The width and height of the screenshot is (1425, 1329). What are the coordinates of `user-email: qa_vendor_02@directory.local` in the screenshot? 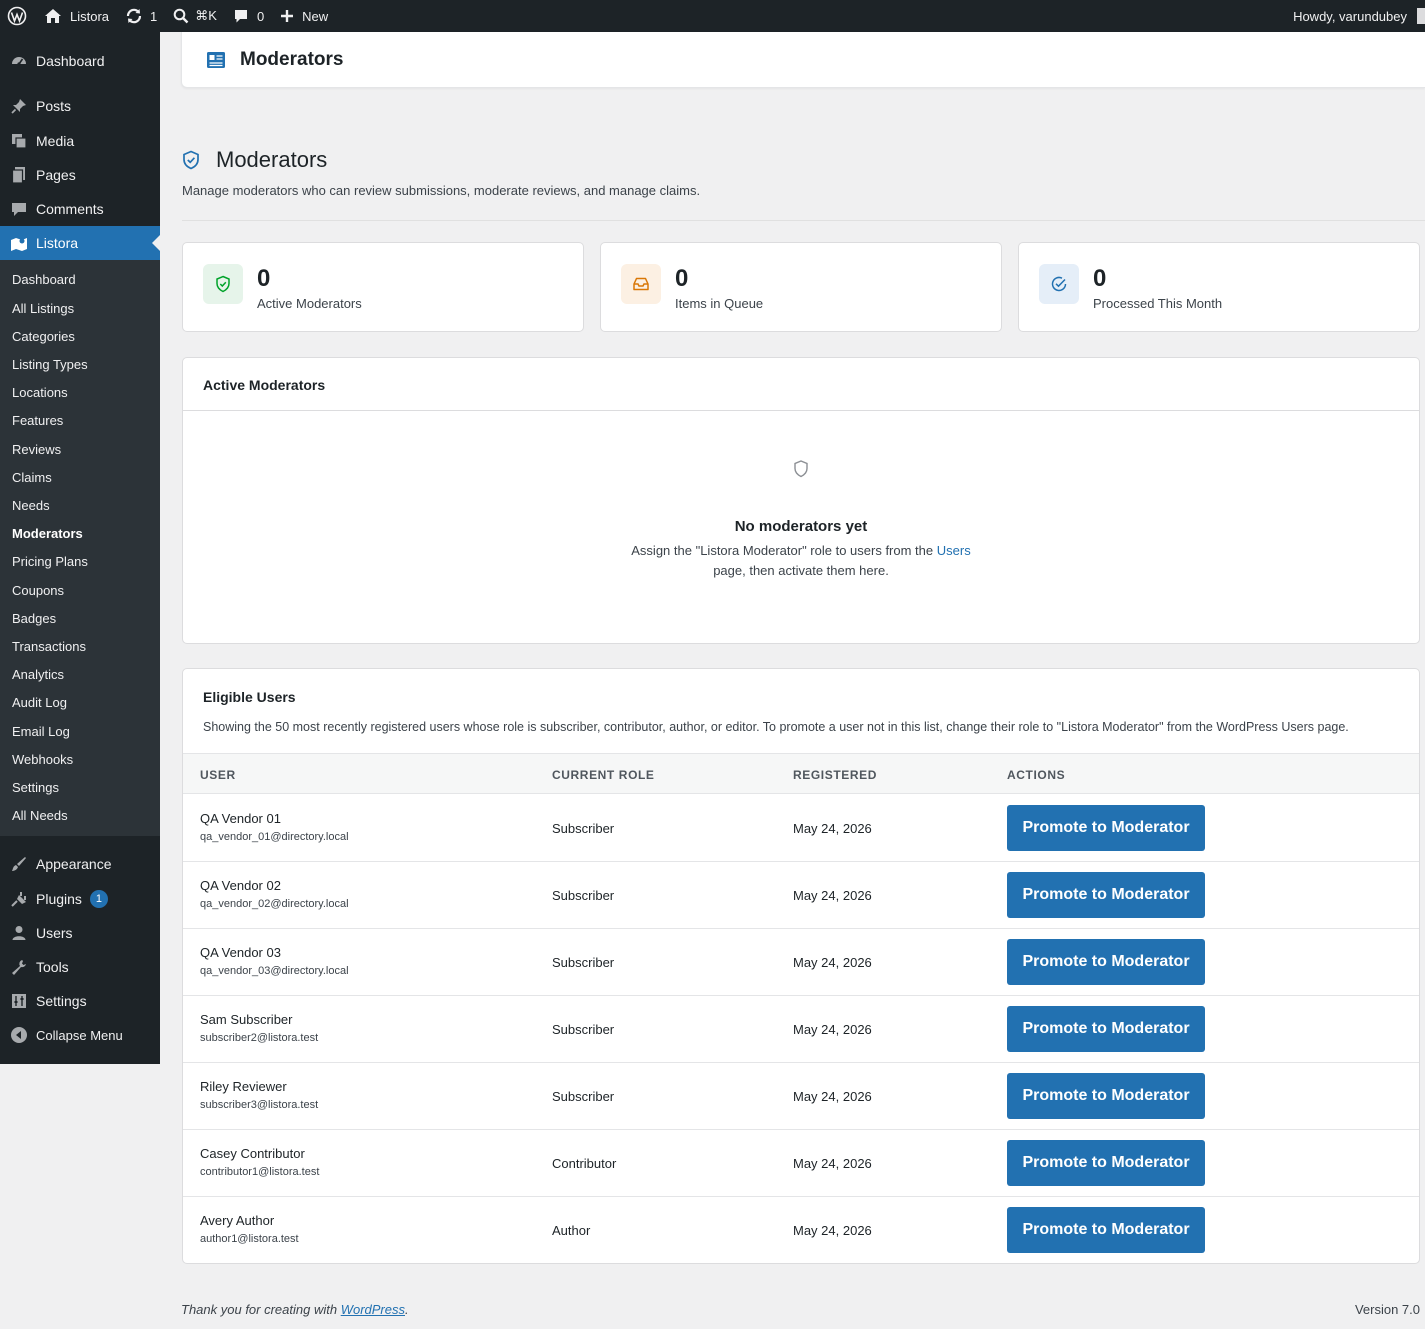 It's located at (274, 904).